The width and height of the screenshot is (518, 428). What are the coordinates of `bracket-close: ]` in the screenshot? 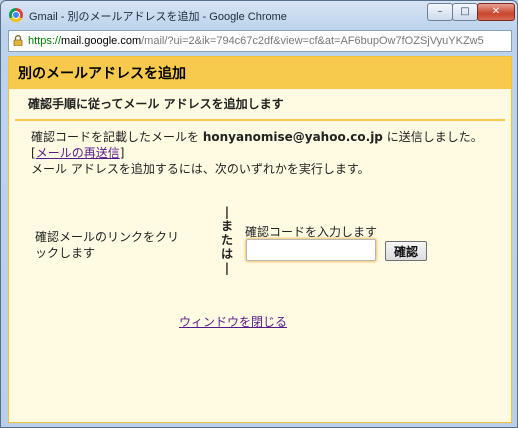 It's located at (122, 153).